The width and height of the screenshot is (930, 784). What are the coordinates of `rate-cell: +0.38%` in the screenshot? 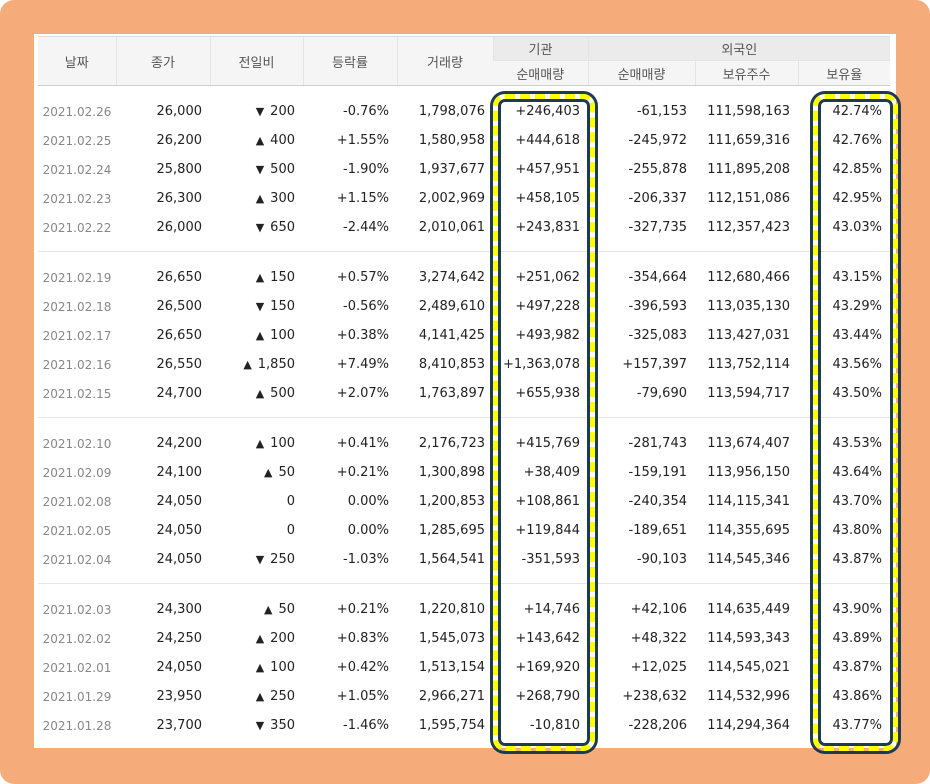 It's located at (362, 335).